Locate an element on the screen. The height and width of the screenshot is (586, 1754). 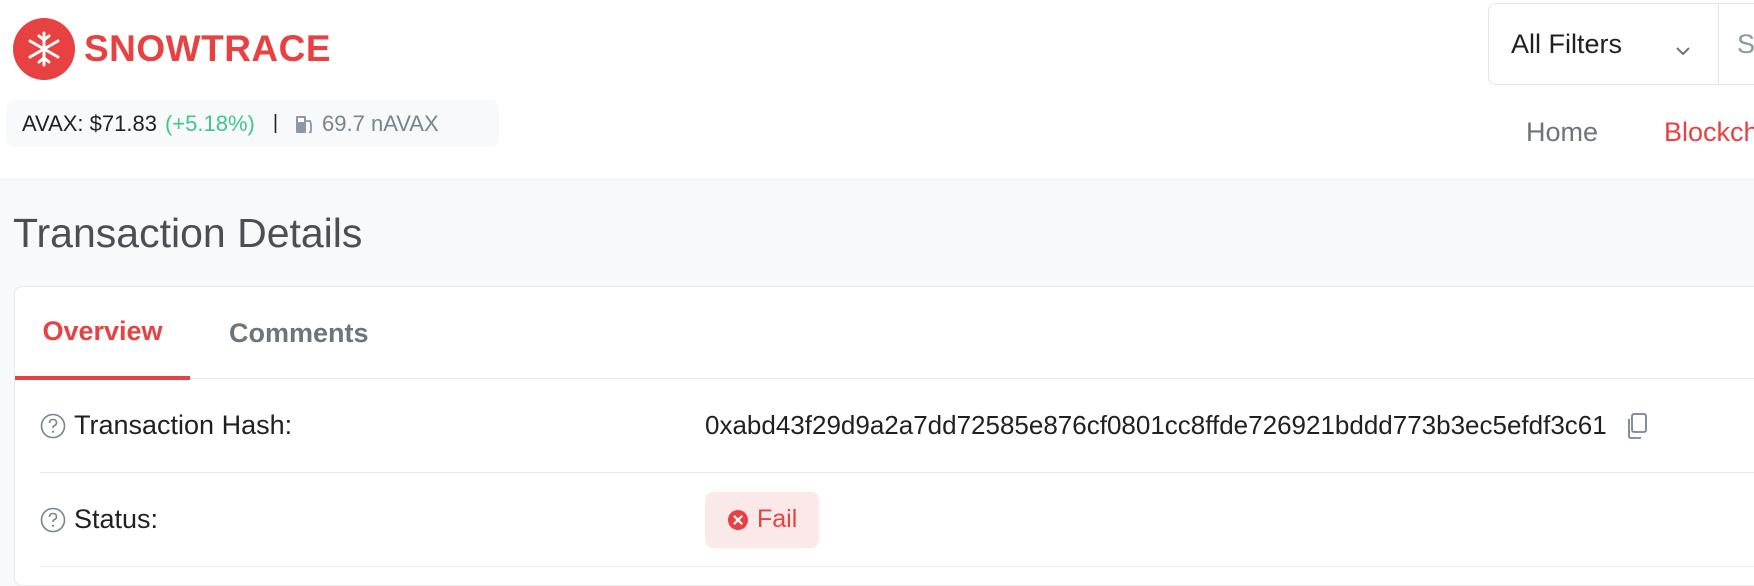
search-filter-select: All Filters is located at coordinates (1603, 44).